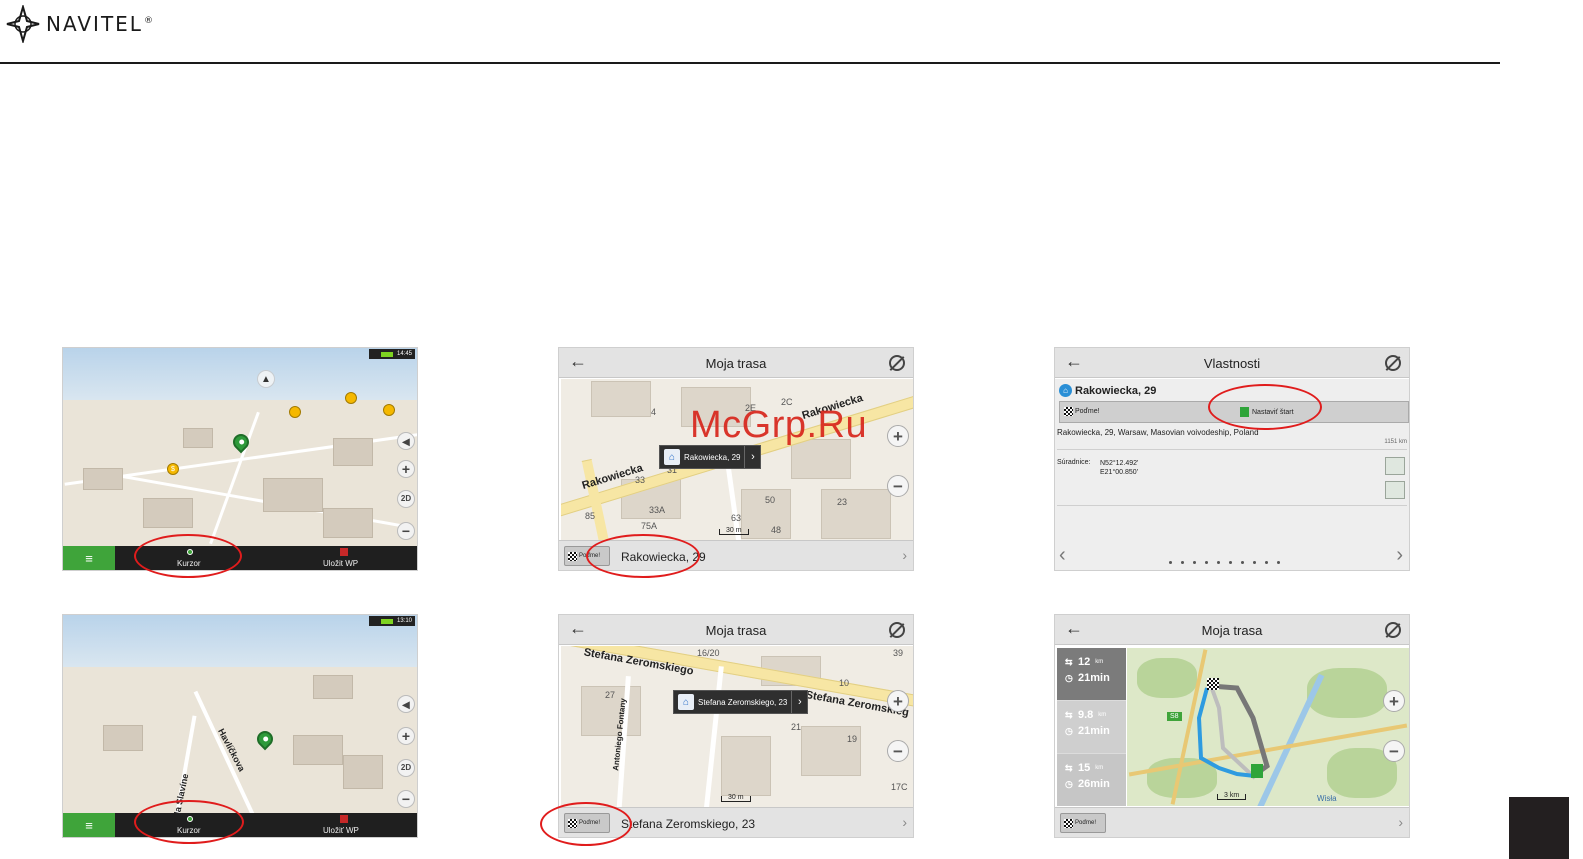 Image resolution: width=1583 pixels, height=859 pixels. Describe the element at coordinates (386, 621) in the screenshot. I see `battery-icon` at that location.